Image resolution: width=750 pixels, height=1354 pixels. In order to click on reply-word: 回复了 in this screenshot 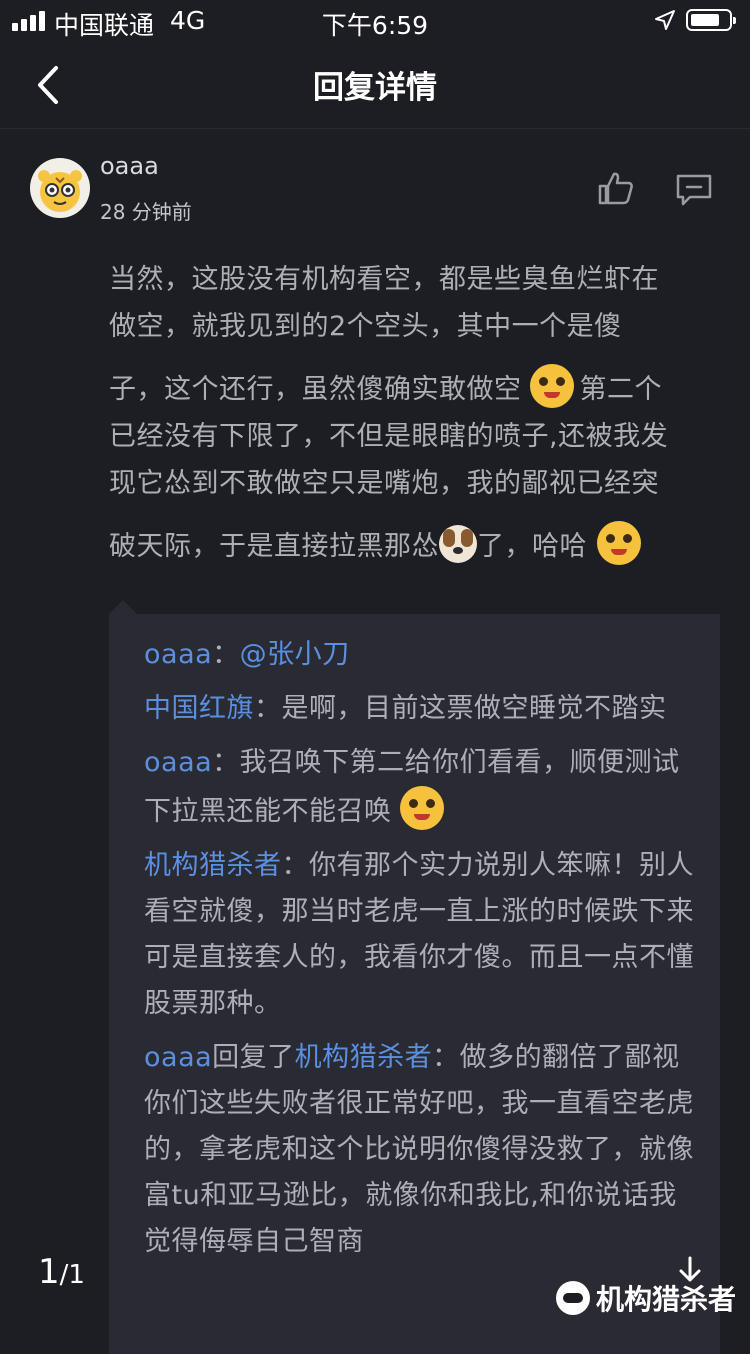, I will do `click(253, 1057)`.